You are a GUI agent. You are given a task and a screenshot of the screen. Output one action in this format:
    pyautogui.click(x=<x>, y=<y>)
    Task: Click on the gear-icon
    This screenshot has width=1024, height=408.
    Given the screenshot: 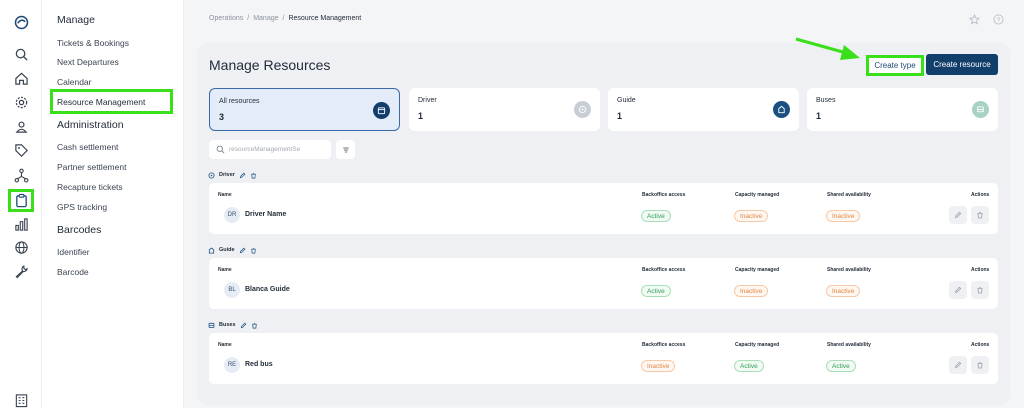 What is the action you would take?
    pyautogui.click(x=21, y=102)
    